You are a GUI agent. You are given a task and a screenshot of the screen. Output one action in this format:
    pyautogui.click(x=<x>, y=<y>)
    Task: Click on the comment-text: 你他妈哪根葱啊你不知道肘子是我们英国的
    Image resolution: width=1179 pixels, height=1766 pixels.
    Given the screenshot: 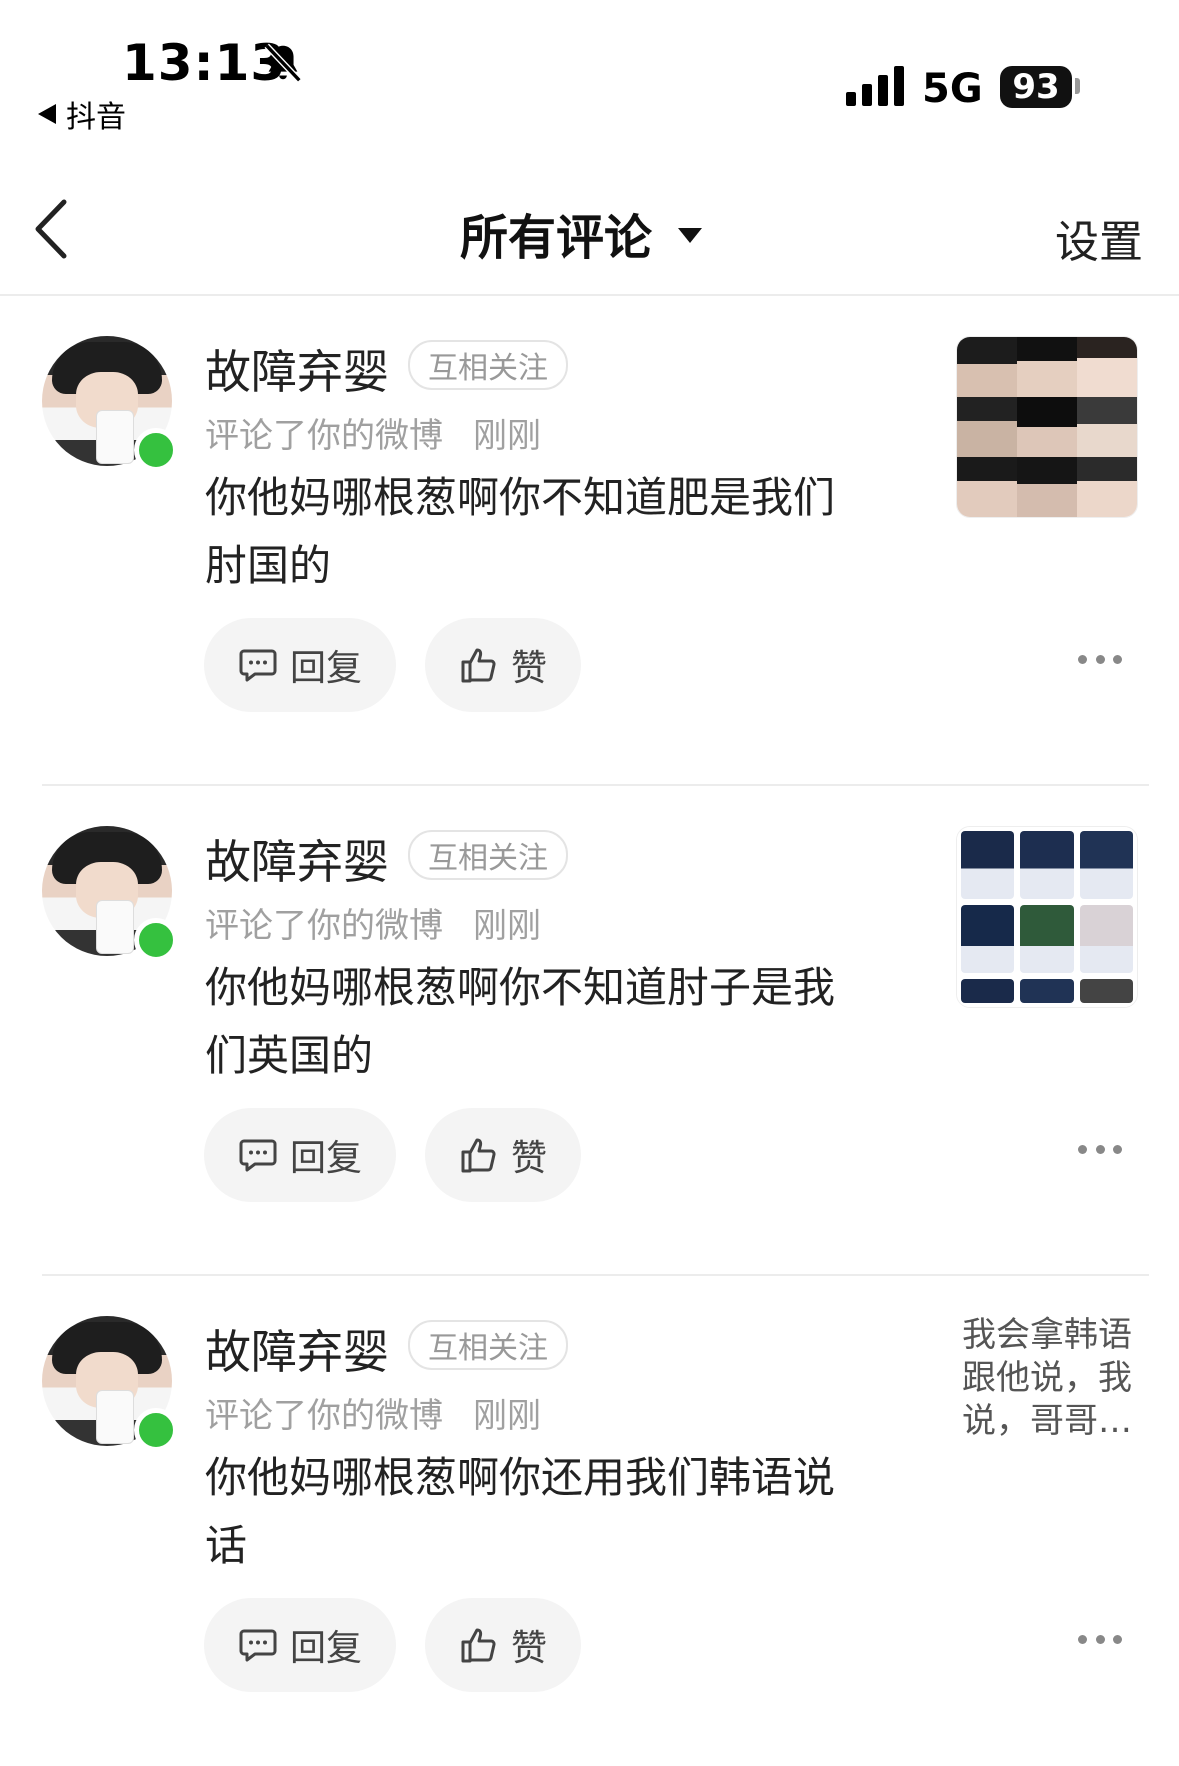 What is the action you would take?
    pyautogui.click(x=520, y=1021)
    